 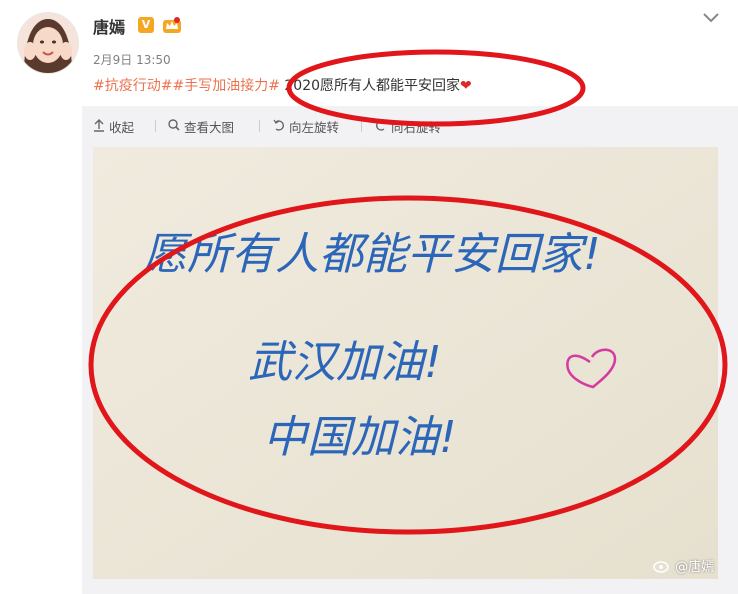 I want to click on photo-watermark: @唐嫣, so click(x=683, y=565).